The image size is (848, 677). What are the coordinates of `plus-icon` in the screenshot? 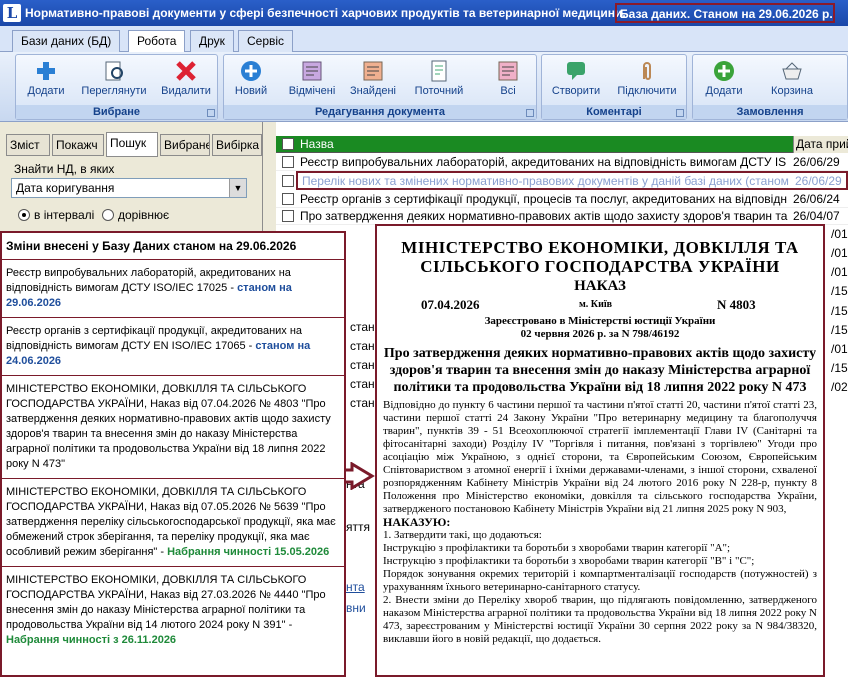 It's located at (46, 71).